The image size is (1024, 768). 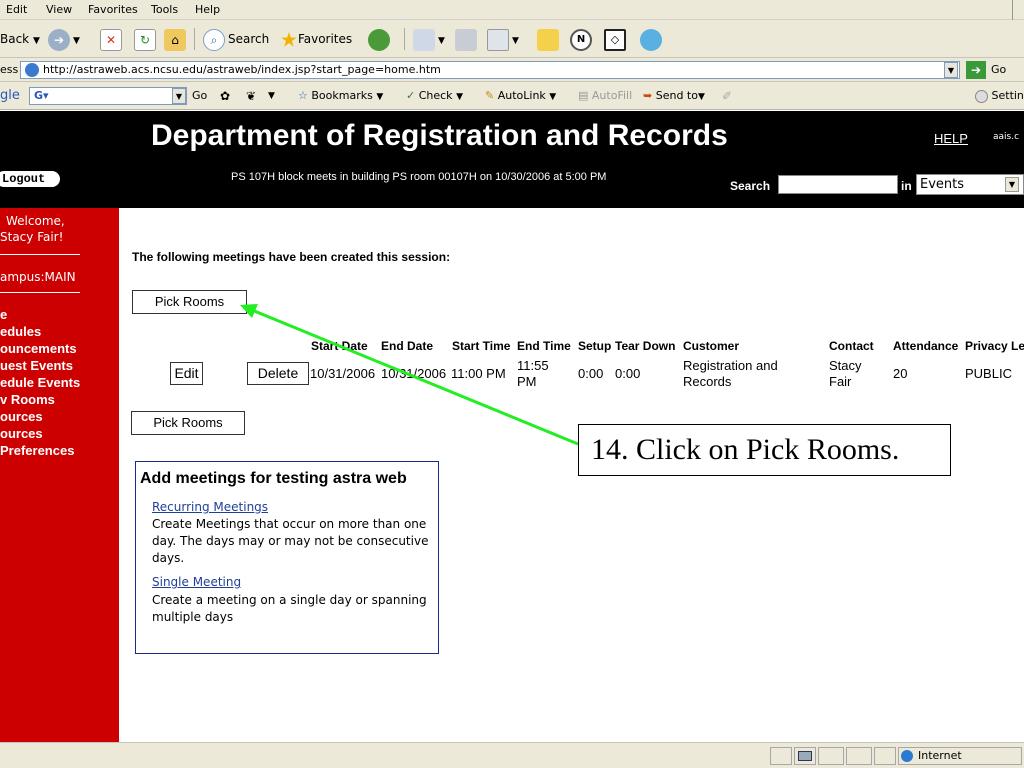 I want to click on autofill-label: AutoFill, so click(x=612, y=95).